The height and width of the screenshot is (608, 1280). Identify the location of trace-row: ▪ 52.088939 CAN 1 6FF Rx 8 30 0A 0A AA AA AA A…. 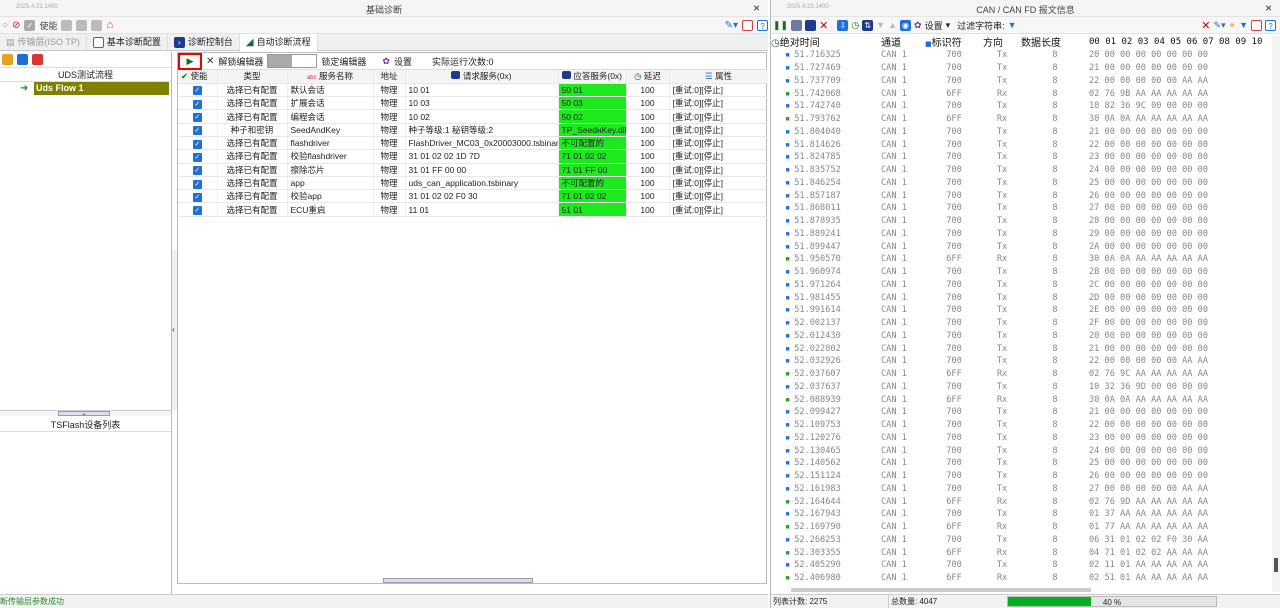
(1025, 399).